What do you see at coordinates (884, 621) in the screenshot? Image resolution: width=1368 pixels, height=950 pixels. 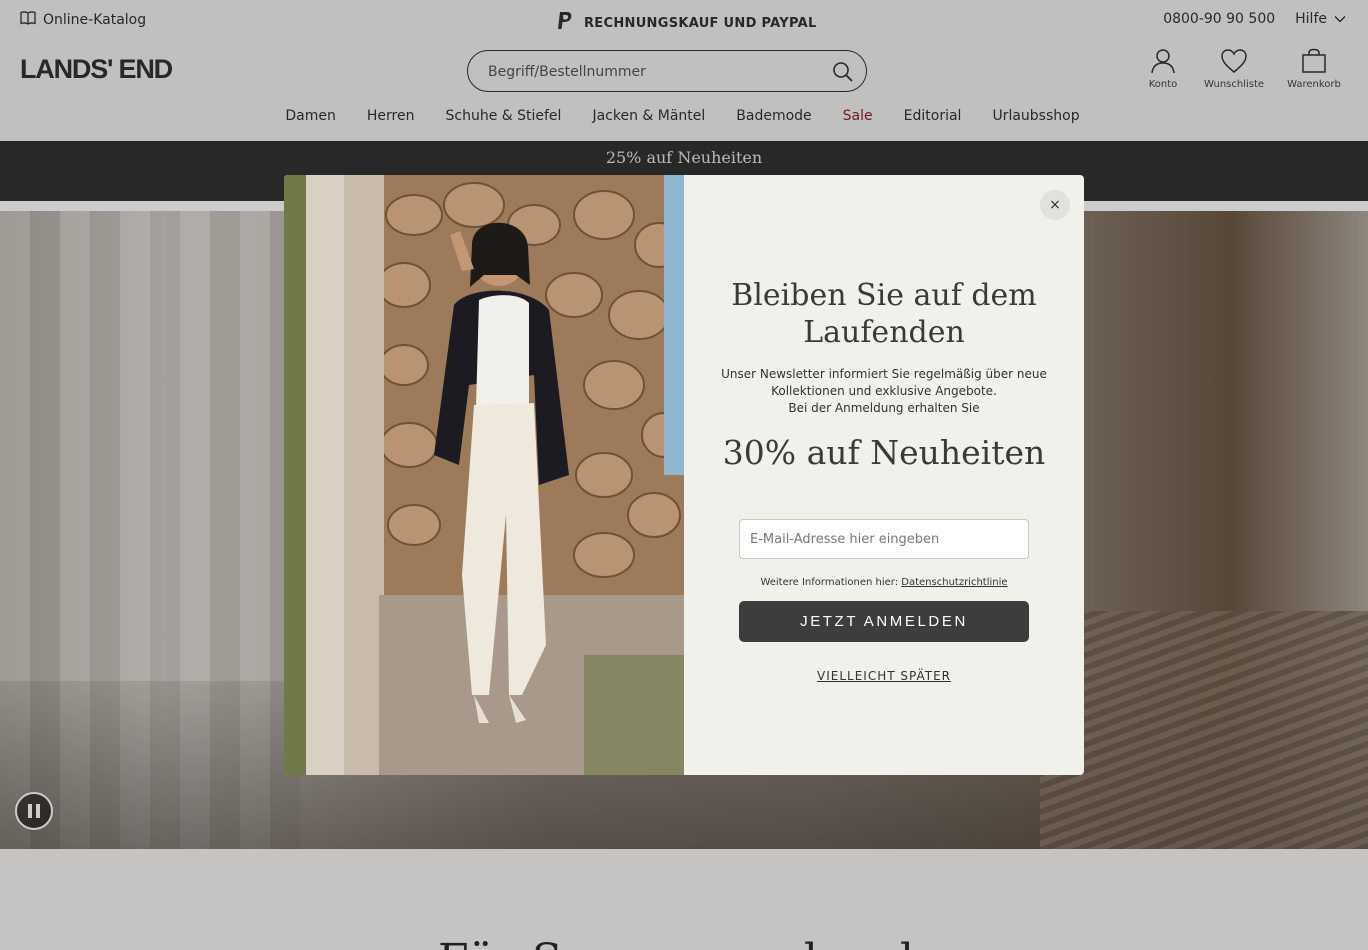 I see `subscribe-button: JETZT ANMELDEN` at bounding box center [884, 621].